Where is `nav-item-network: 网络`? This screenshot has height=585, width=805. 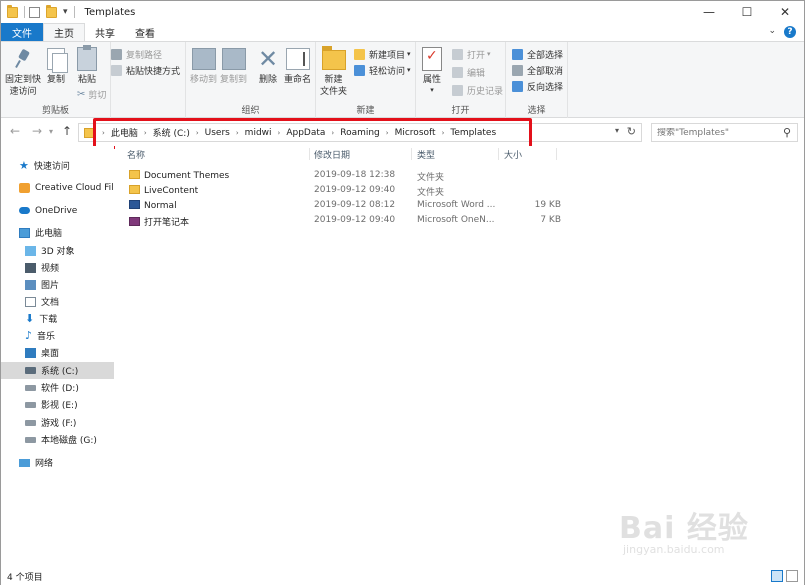
nav-item-network: 网络 is located at coordinates (57, 462).